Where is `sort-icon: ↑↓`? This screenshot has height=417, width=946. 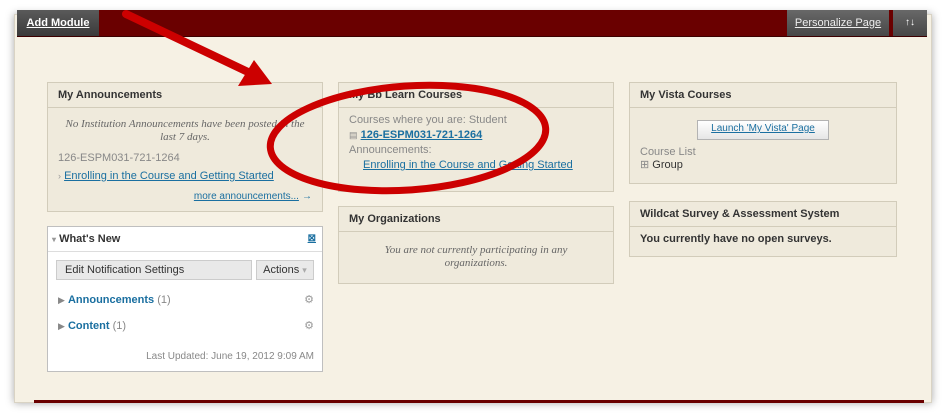 sort-icon: ↑↓ is located at coordinates (910, 23).